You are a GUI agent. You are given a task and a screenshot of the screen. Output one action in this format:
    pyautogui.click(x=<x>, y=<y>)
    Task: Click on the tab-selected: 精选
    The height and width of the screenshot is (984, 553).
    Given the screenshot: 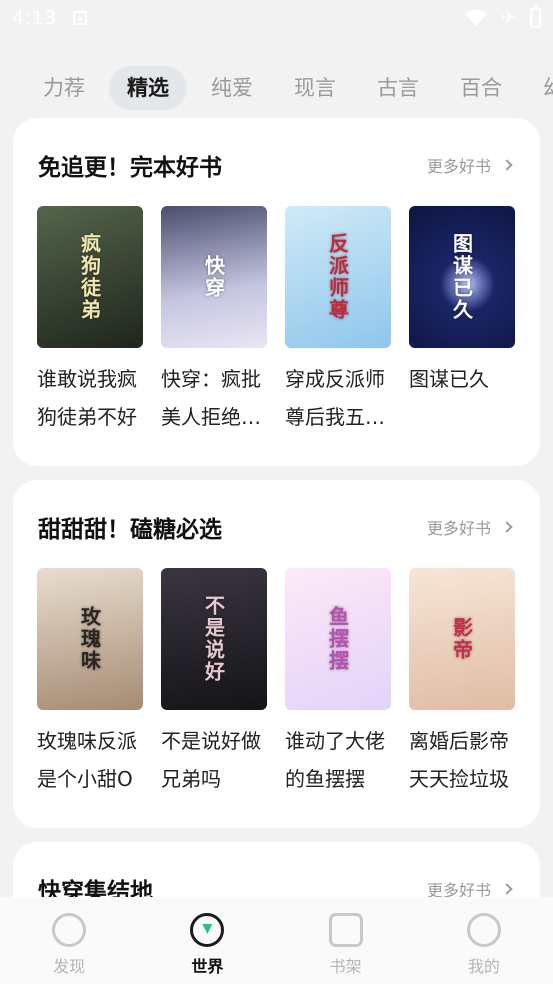 What is the action you would take?
    pyautogui.click(x=148, y=88)
    